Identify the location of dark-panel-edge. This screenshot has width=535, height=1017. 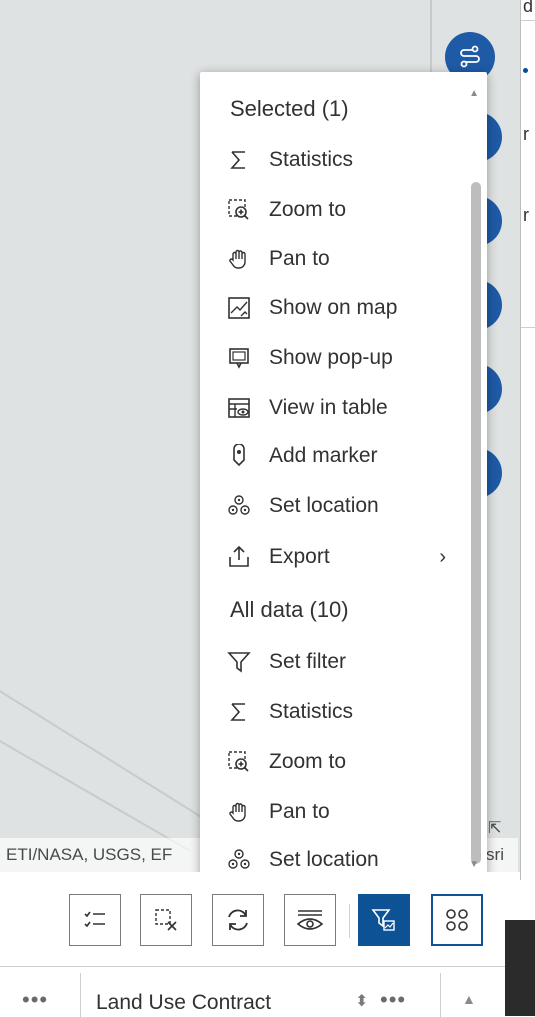
(520, 968).